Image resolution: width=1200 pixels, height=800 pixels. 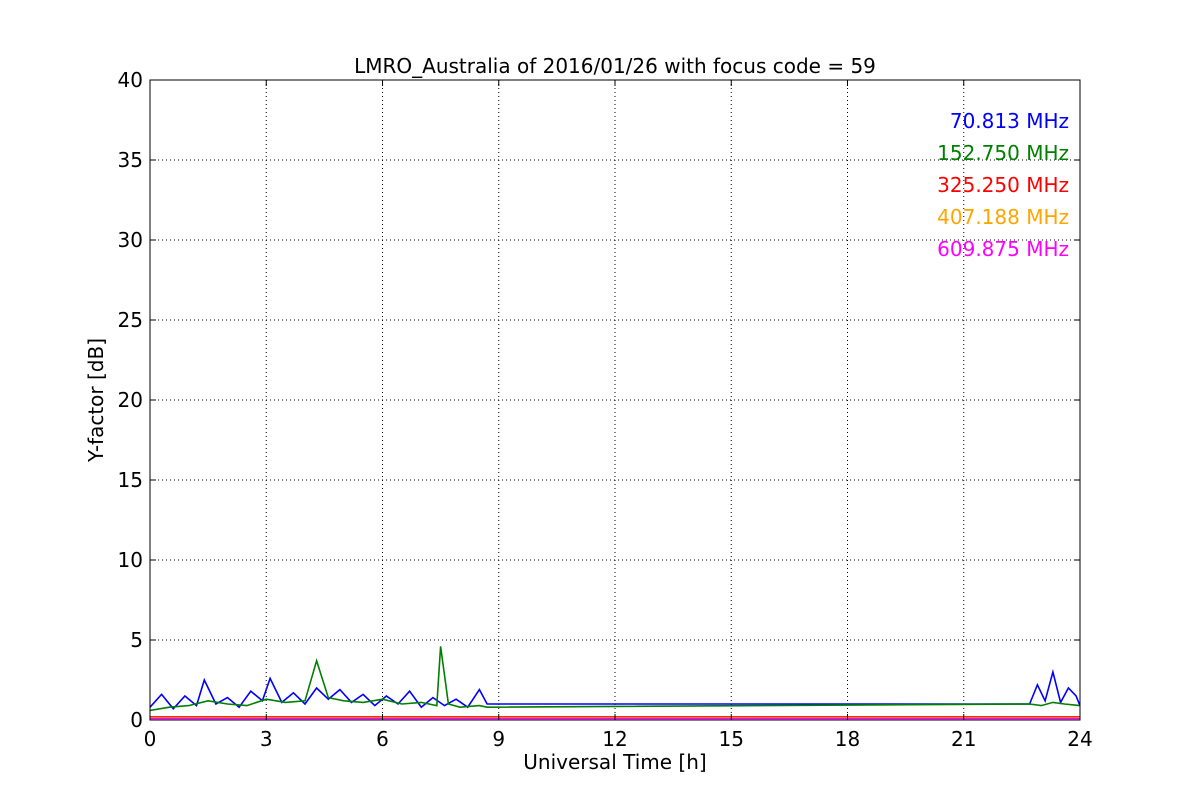 What do you see at coordinates (1003, 249) in the screenshot?
I see `legend-entry-4: 609.875 MHz` at bounding box center [1003, 249].